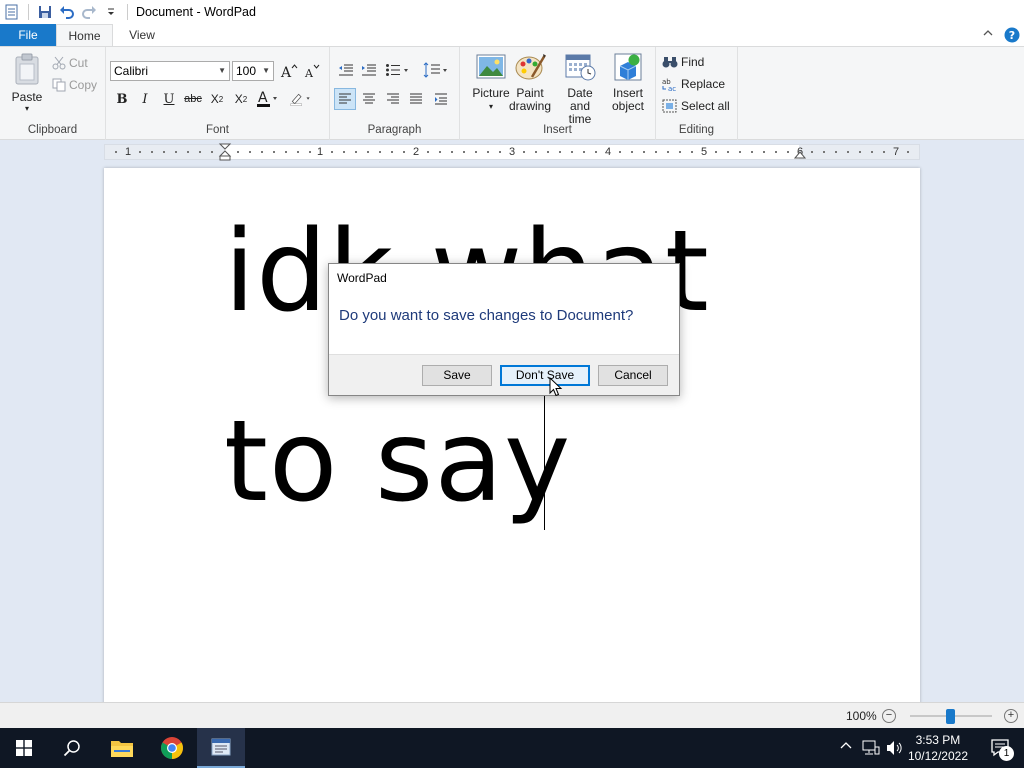 The width and height of the screenshot is (1024, 768). Describe the element at coordinates (545, 375) in the screenshot. I see `dont-save-button: Don't Save` at that location.